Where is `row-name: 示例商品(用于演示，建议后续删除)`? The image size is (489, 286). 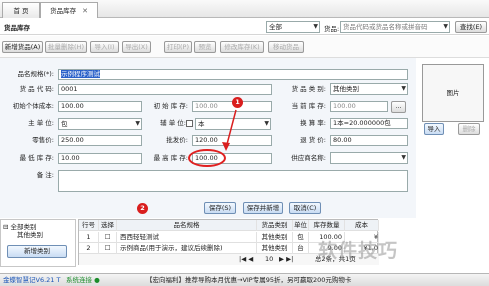
row-name: 示例商品(用于演示，建议后续删除) is located at coordinates (187, 248).